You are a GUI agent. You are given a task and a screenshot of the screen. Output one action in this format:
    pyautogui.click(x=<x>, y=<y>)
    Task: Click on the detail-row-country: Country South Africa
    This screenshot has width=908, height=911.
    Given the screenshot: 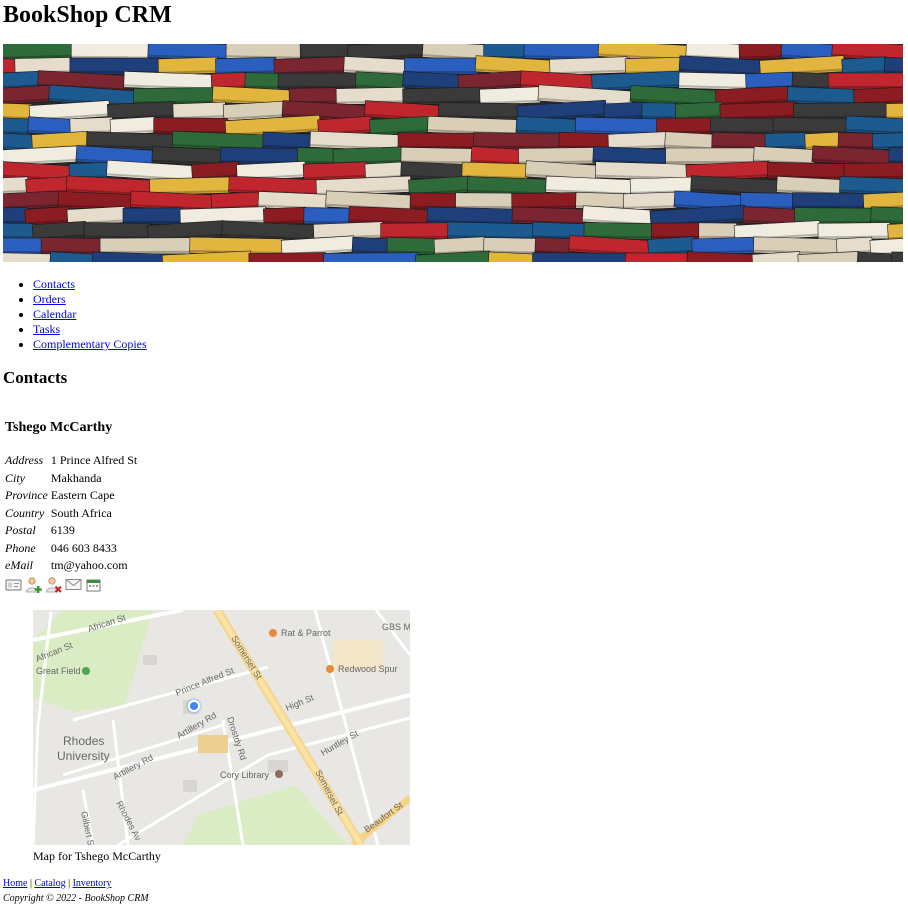 What is the action you would take?
    pyautogui.click(x=71, y=514)
    